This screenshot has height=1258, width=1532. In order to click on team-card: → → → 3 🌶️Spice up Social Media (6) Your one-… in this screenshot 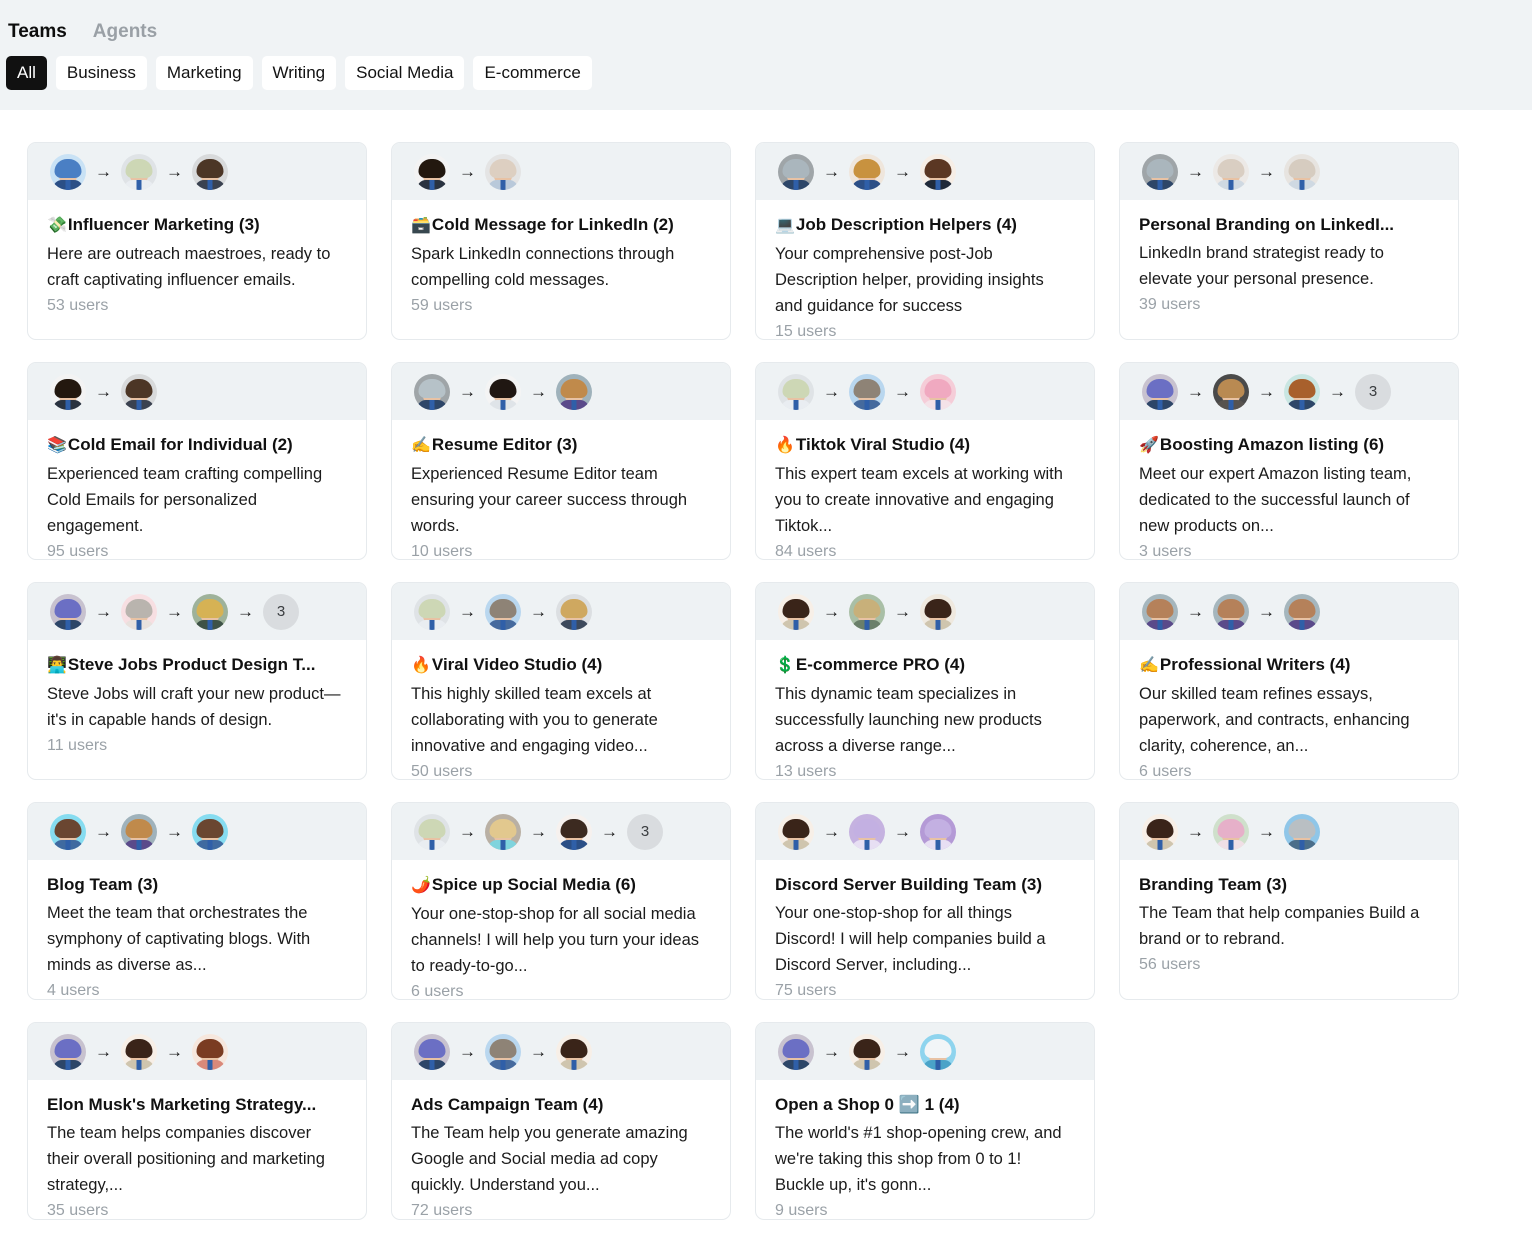, I will do `click(561, 901)`.